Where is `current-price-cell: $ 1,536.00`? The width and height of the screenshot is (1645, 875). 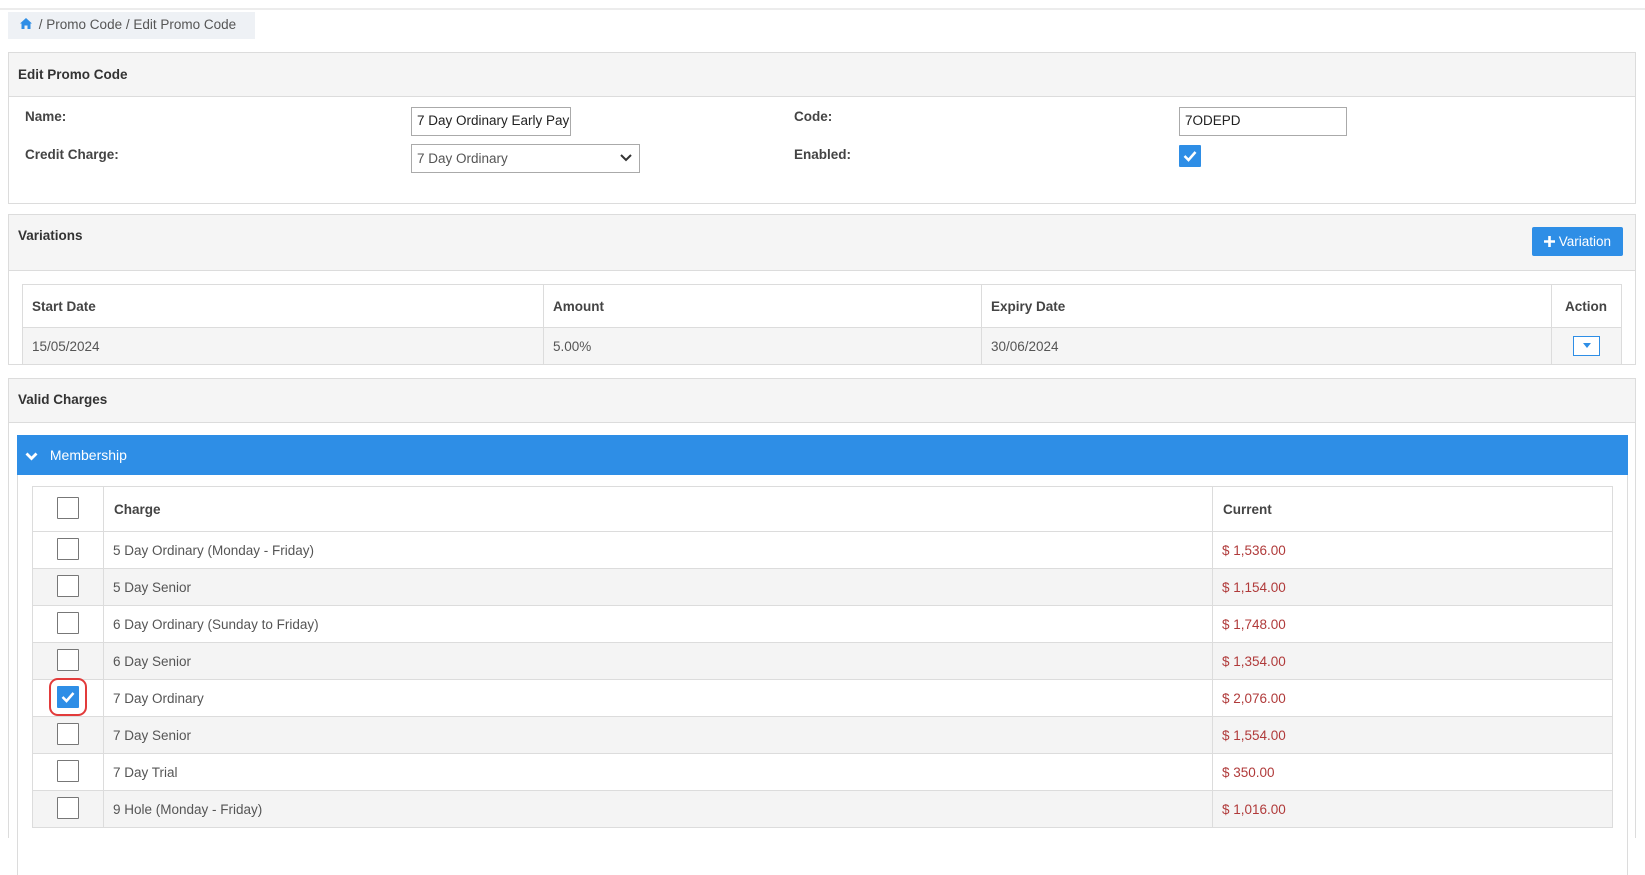 current-price-cell: $ 1,536.00 is located at coordinates (1412, 550).